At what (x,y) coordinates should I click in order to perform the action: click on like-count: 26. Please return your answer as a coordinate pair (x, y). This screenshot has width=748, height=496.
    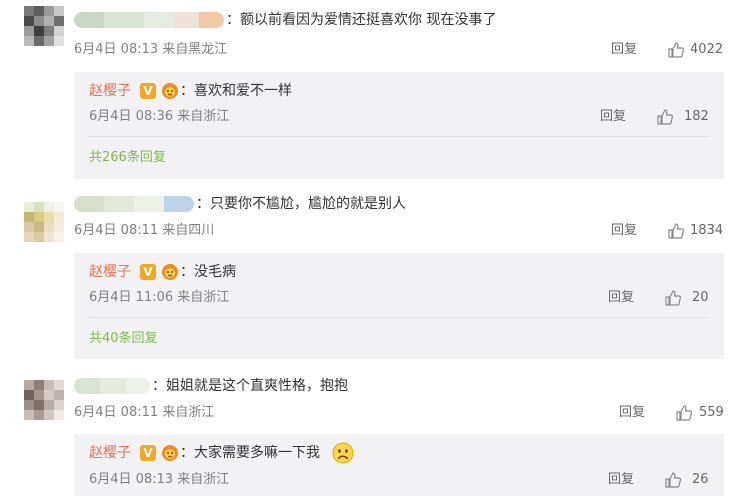
    Looking at the image, I should click on (700, 479).